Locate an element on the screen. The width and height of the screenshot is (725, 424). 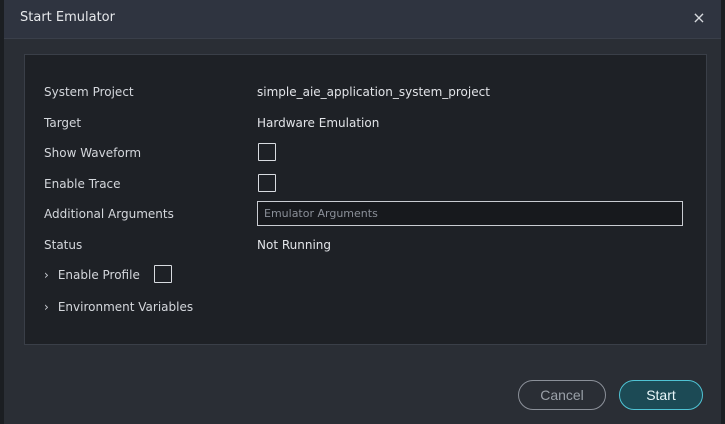
enable-profile-expander: › Enable Profile is located at coordinates (92, 275).